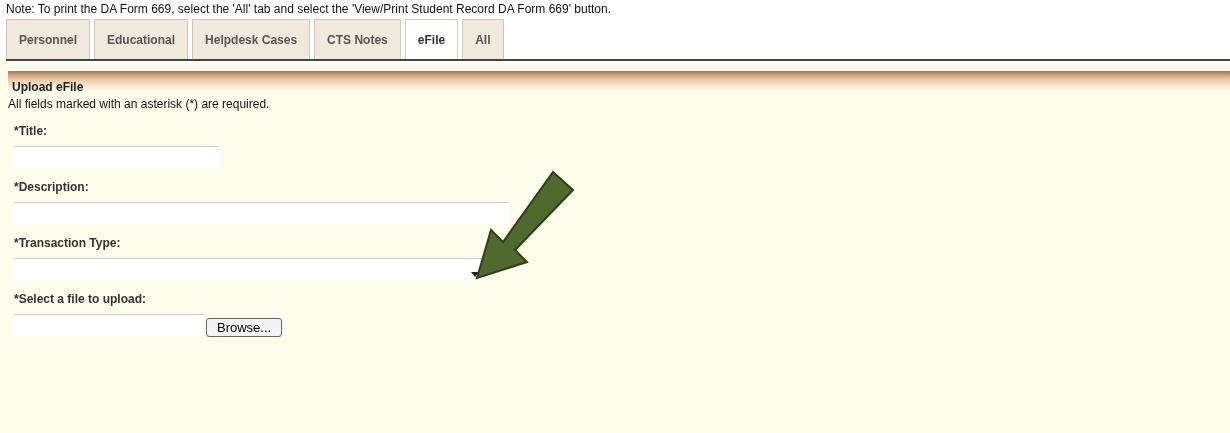 The width and height of the screenshot is (1230, 433). What do you see at coordinates (52, 187) in the screenshot?
I see `field-label: *Description:` at bounding box center [52, 187].